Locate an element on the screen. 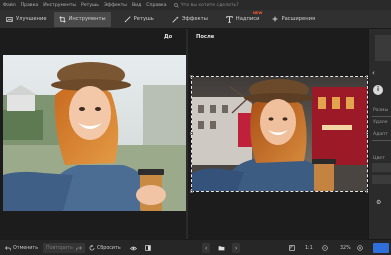 This screenshot has height=255, width=391. tab-effects-label: Эффекты is located at coordinates (194, 19).